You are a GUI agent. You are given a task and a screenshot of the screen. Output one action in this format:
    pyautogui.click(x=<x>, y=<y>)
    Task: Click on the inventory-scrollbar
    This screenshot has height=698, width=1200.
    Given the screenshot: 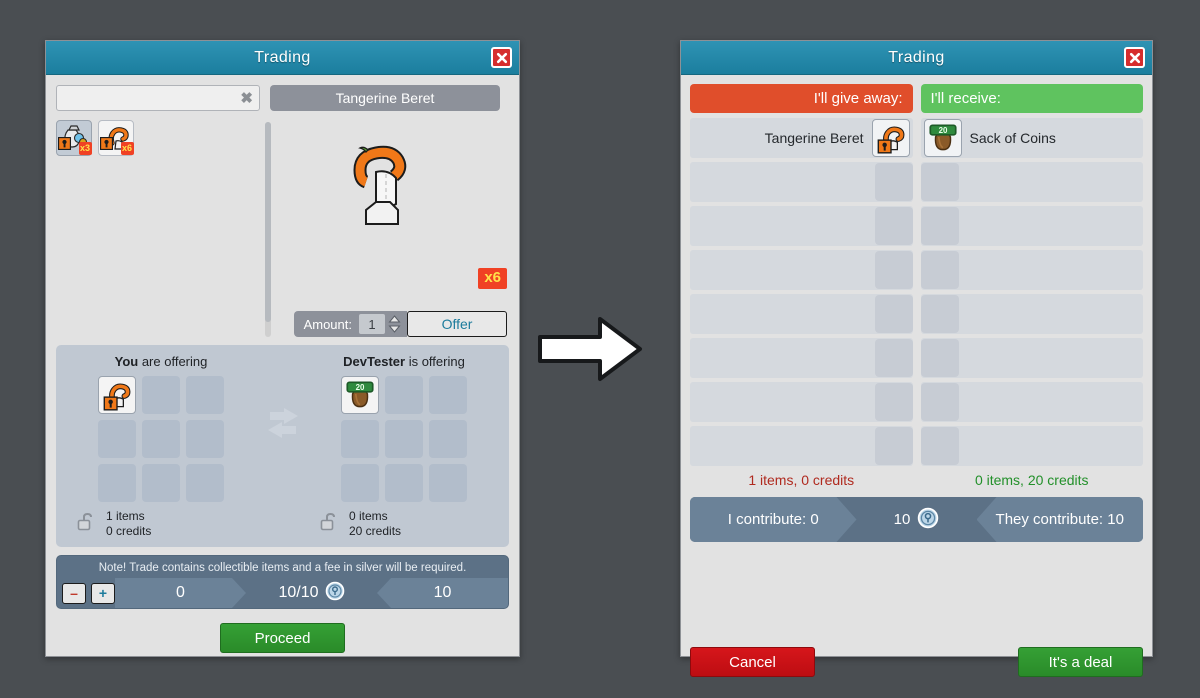 What is the action you would take?
    pyautogui.click(x=268, y=228)
    